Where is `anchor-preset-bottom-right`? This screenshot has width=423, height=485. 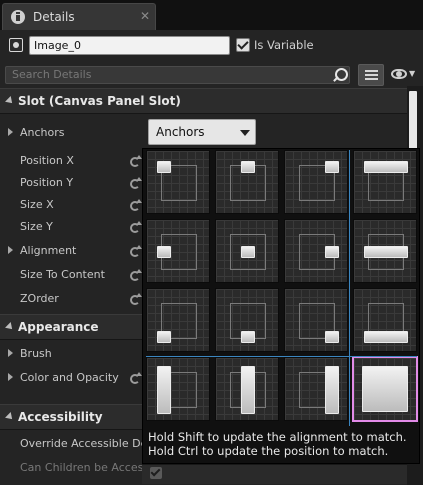
anchor-preset-bottom-right is located at coordinates (316, 320).